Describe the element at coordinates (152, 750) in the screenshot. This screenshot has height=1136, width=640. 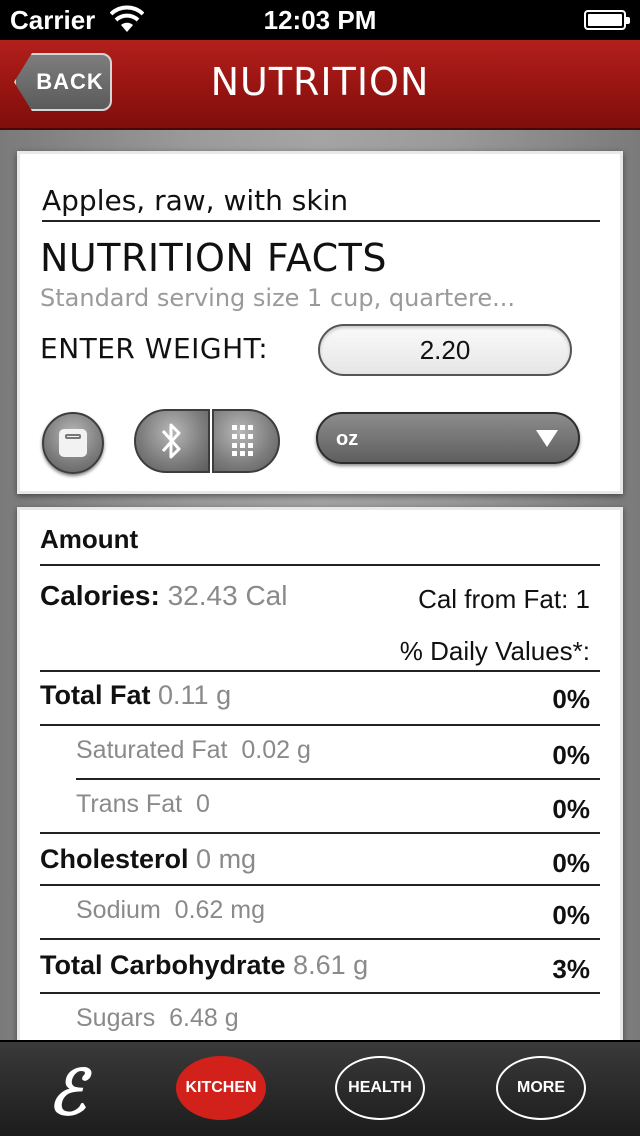
I see `nutrient-label: Saturated Fat` at that location.